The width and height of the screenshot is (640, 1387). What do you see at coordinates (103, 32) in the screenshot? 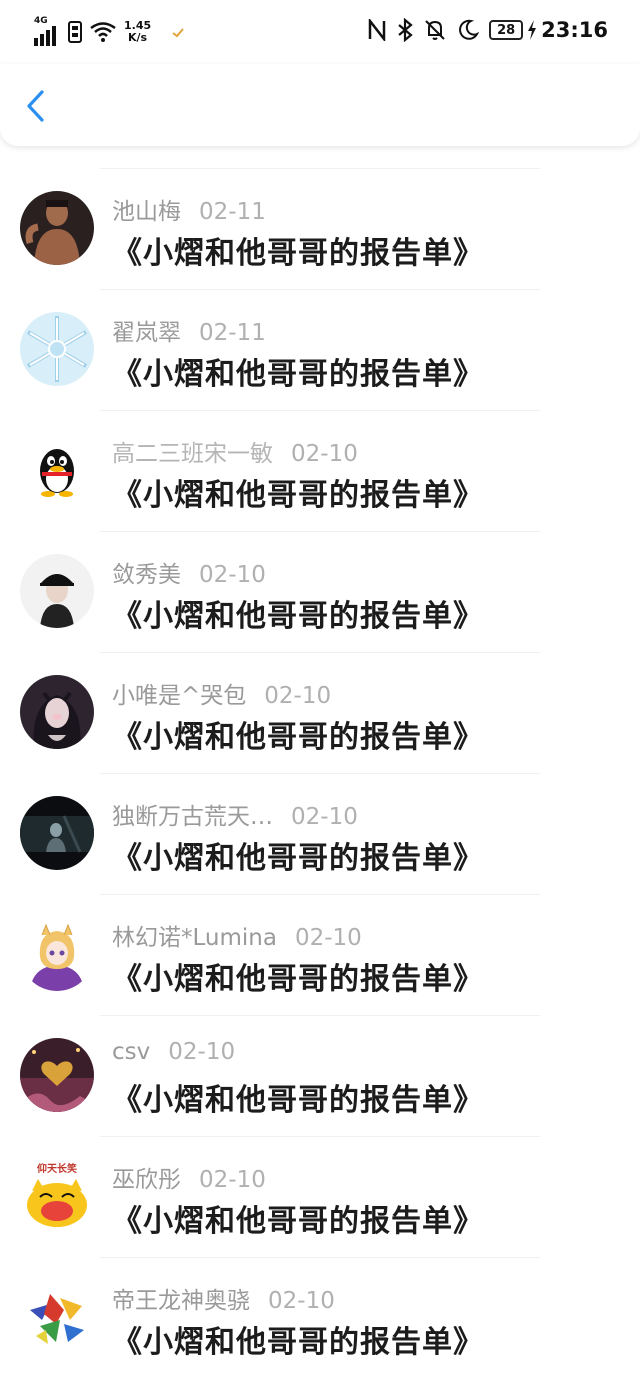
I see `wifi-icon` at bounding box center [103, 32].